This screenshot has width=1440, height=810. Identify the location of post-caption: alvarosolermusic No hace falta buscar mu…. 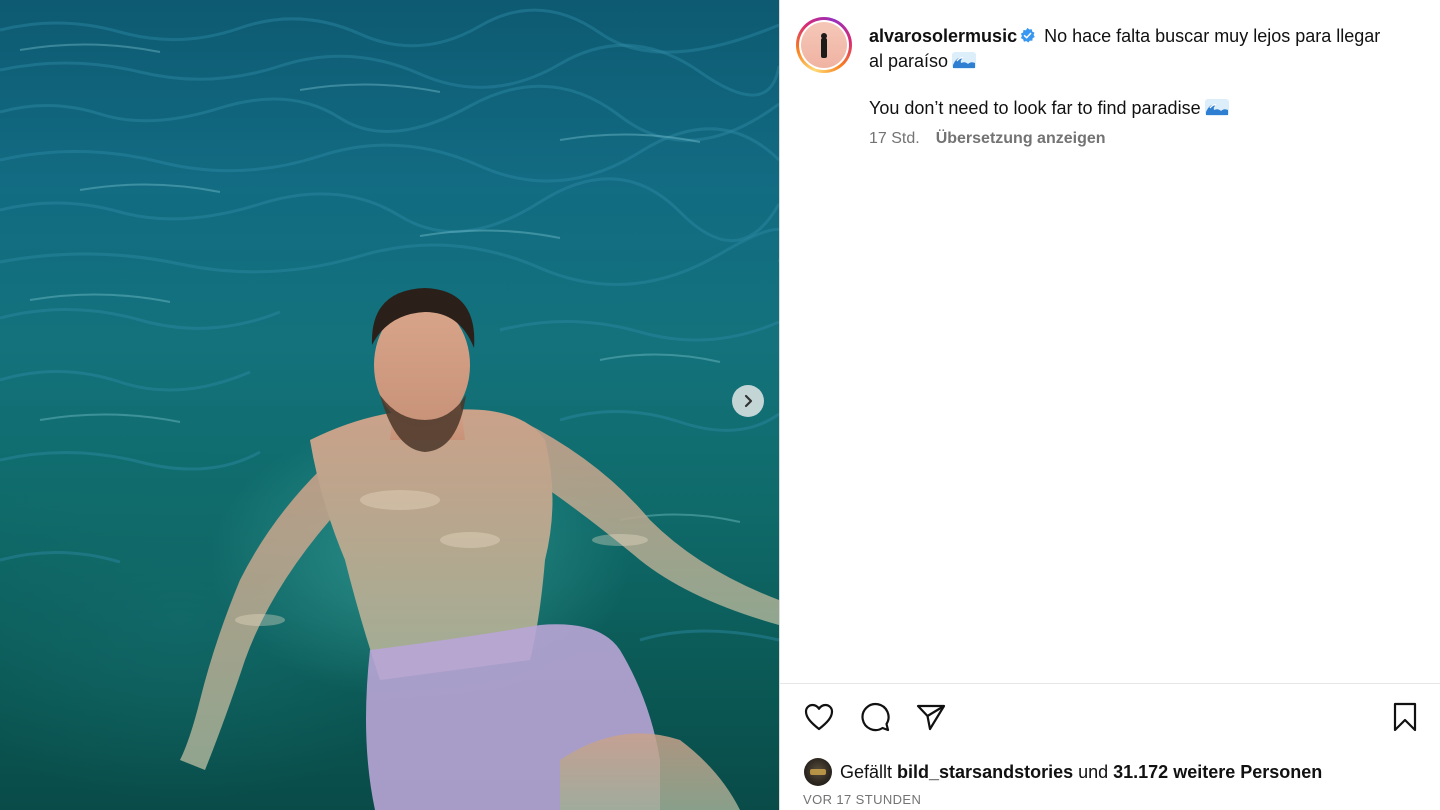
(1129, 49).